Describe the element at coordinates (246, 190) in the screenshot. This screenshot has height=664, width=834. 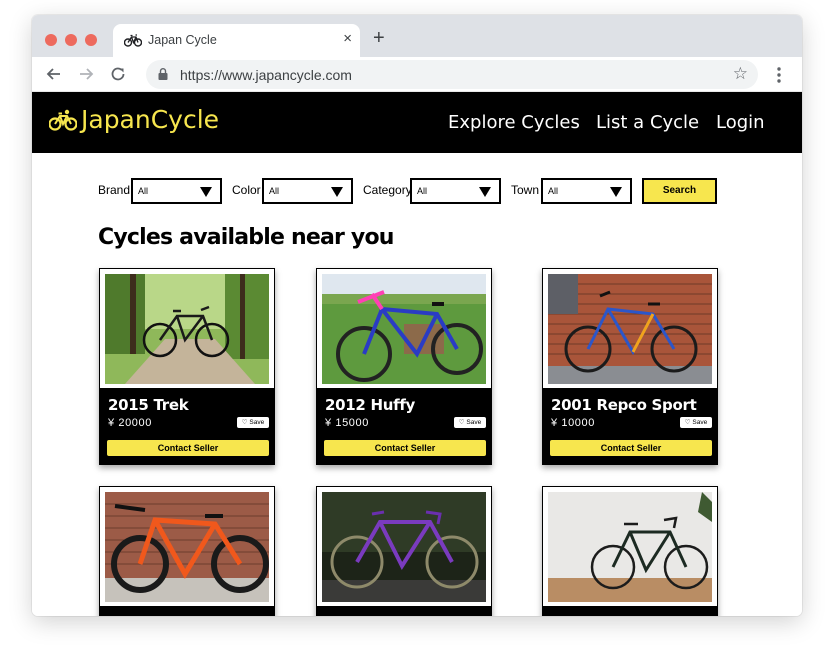
I see `color-label: Color` at that location.